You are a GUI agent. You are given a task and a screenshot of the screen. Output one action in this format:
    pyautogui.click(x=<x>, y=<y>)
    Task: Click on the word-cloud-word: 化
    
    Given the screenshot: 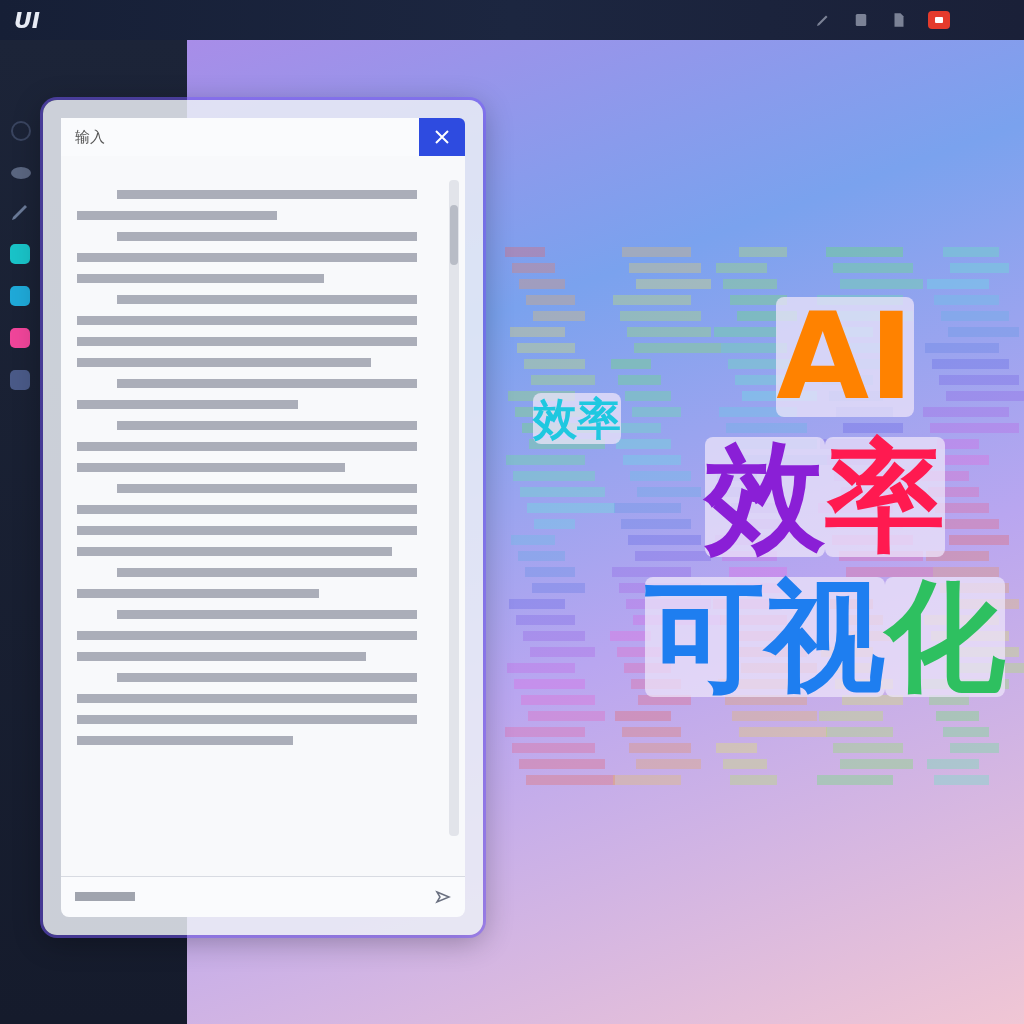 What is the action you would take?
    pyautogui.click(x=945, y=637)
    